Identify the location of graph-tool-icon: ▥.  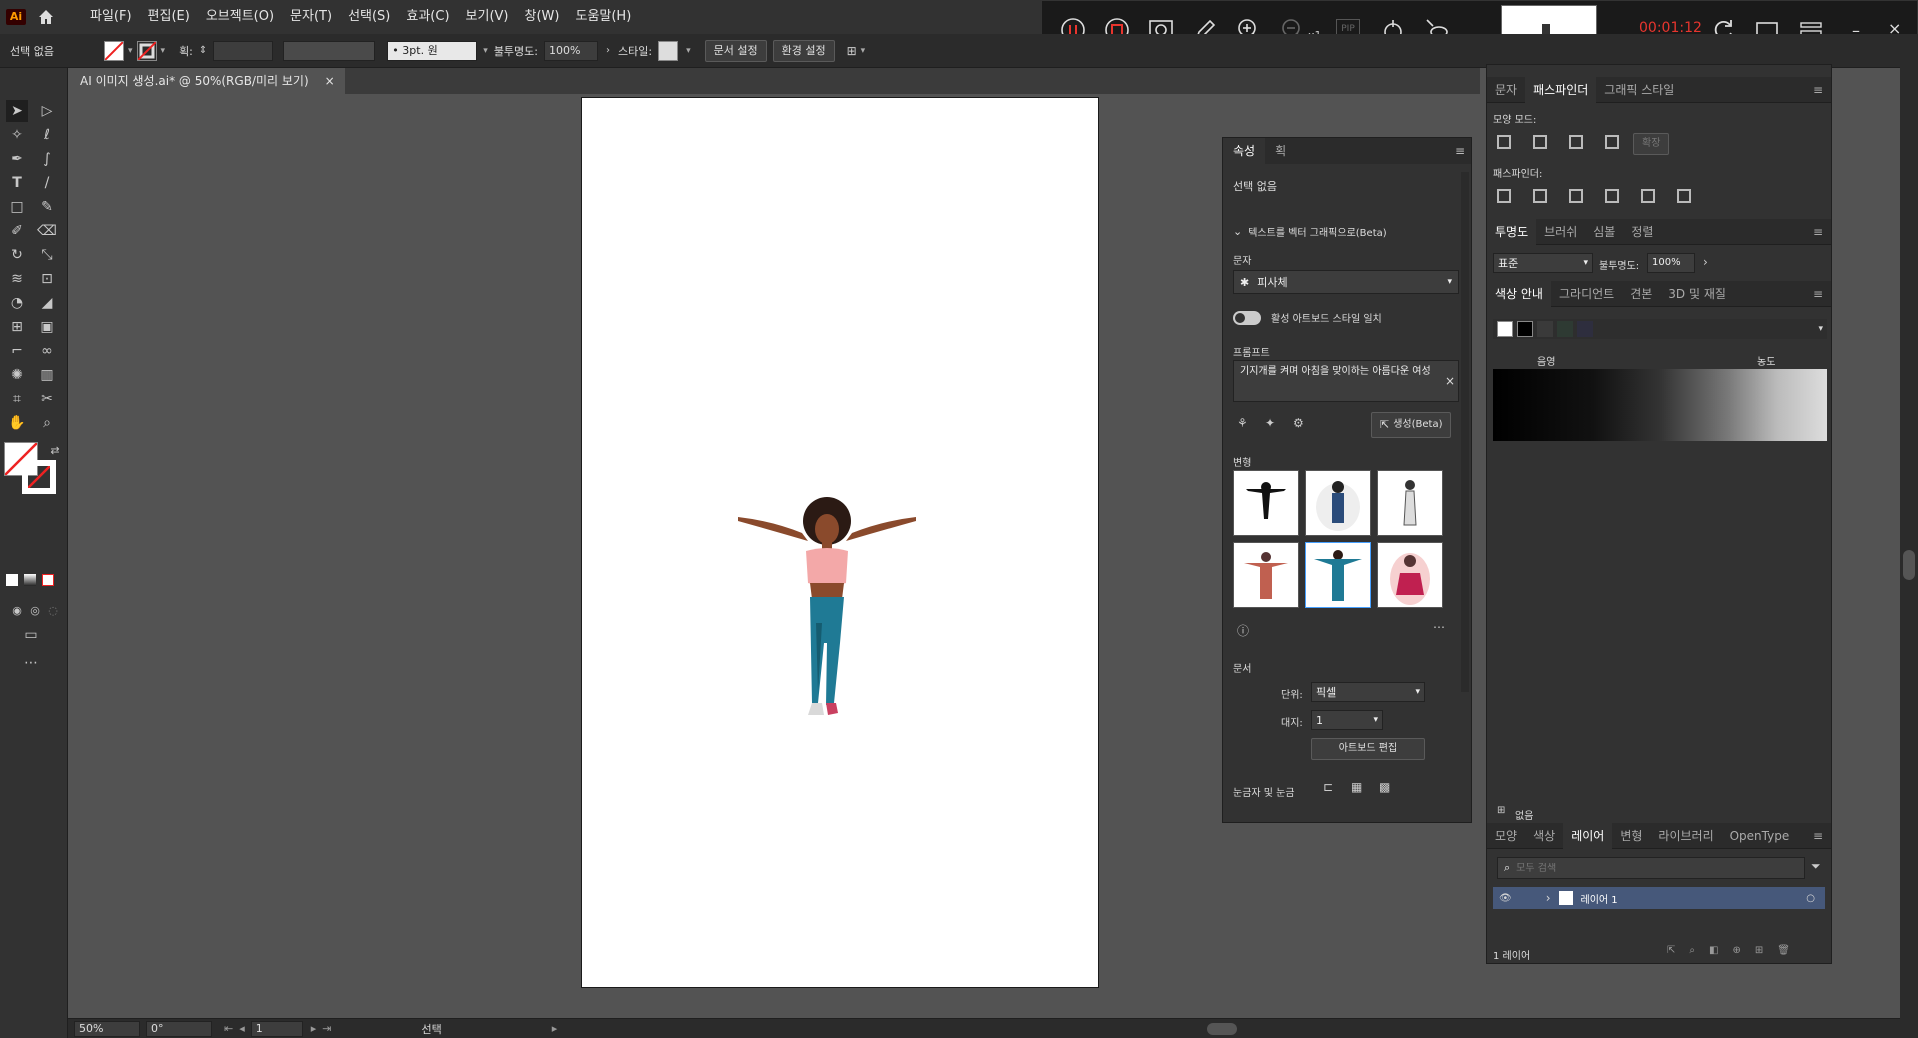
(47, 375).